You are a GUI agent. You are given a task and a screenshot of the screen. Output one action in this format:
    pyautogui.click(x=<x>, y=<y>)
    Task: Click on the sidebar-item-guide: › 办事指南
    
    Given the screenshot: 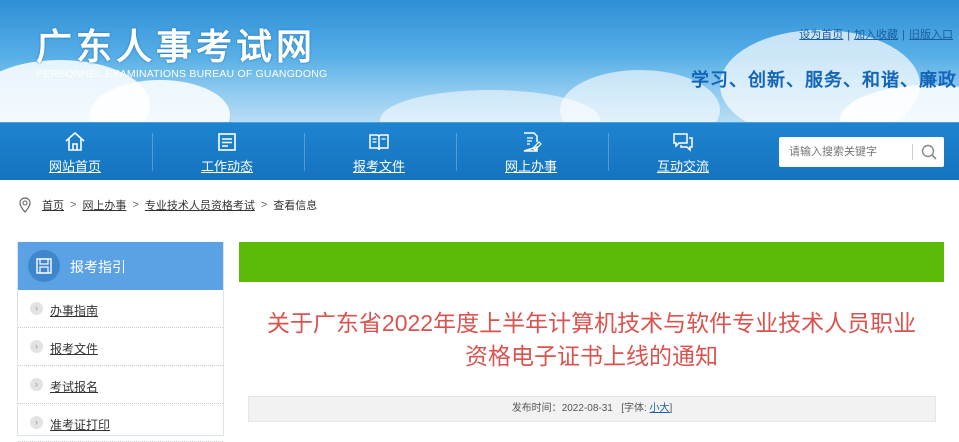 What is the action you would take?
    pyautogui.click(x=120, y=309)
    